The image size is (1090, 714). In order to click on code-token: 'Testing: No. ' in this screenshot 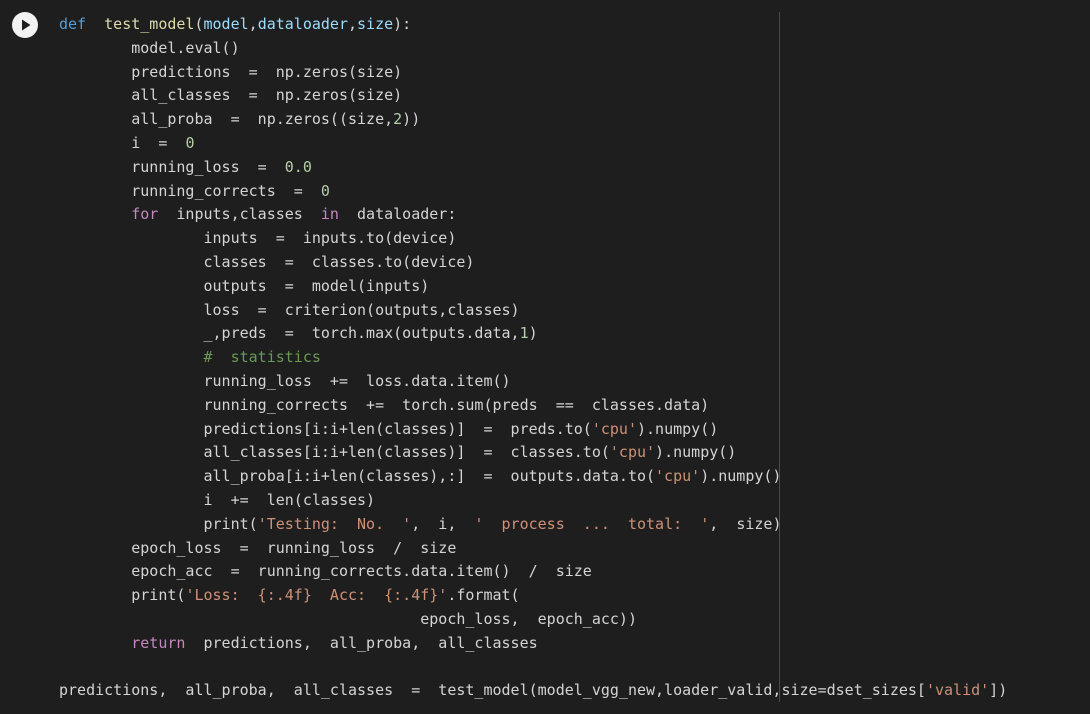, I will do `click(334, 523)`.